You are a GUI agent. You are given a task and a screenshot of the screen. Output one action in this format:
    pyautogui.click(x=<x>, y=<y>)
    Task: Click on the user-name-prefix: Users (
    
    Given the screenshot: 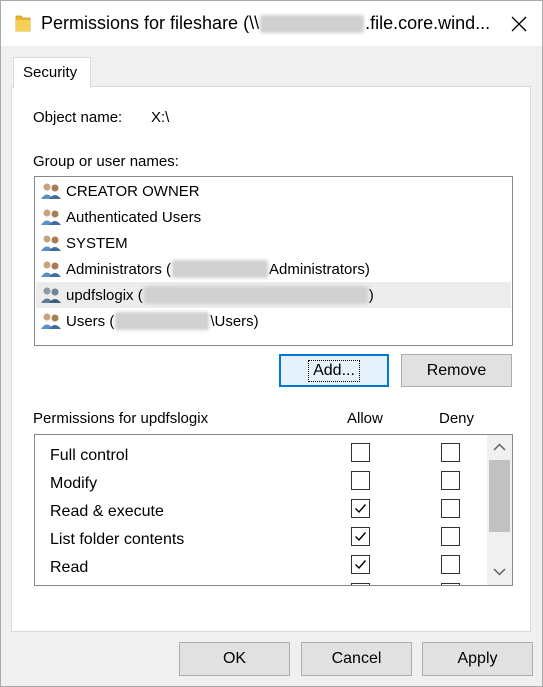 What is the action you would take?
    pyautogui.click(x=90, y=321)
    